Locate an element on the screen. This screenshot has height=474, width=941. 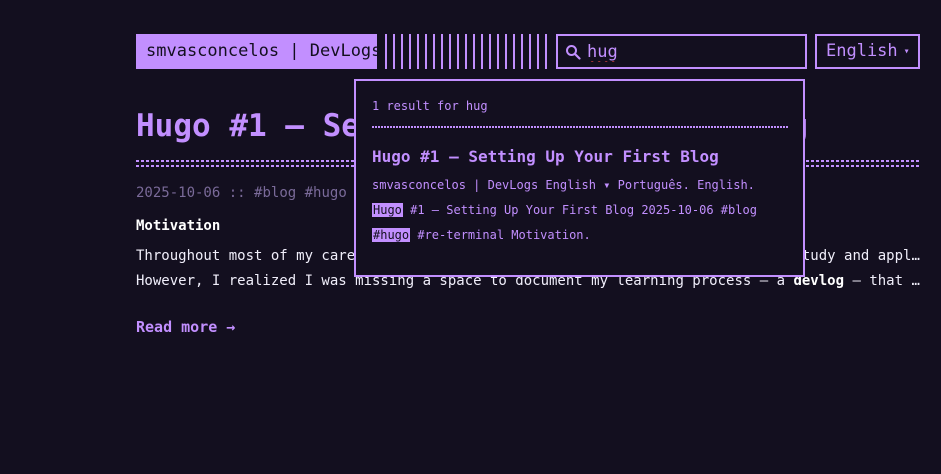
header-decoration is located at coordinates (466, 51).